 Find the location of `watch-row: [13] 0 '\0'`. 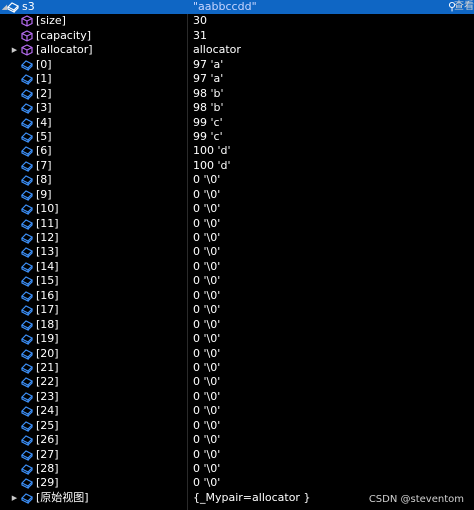

watch-row: [13] 0 '\0' is located at coordinates (237, 252).